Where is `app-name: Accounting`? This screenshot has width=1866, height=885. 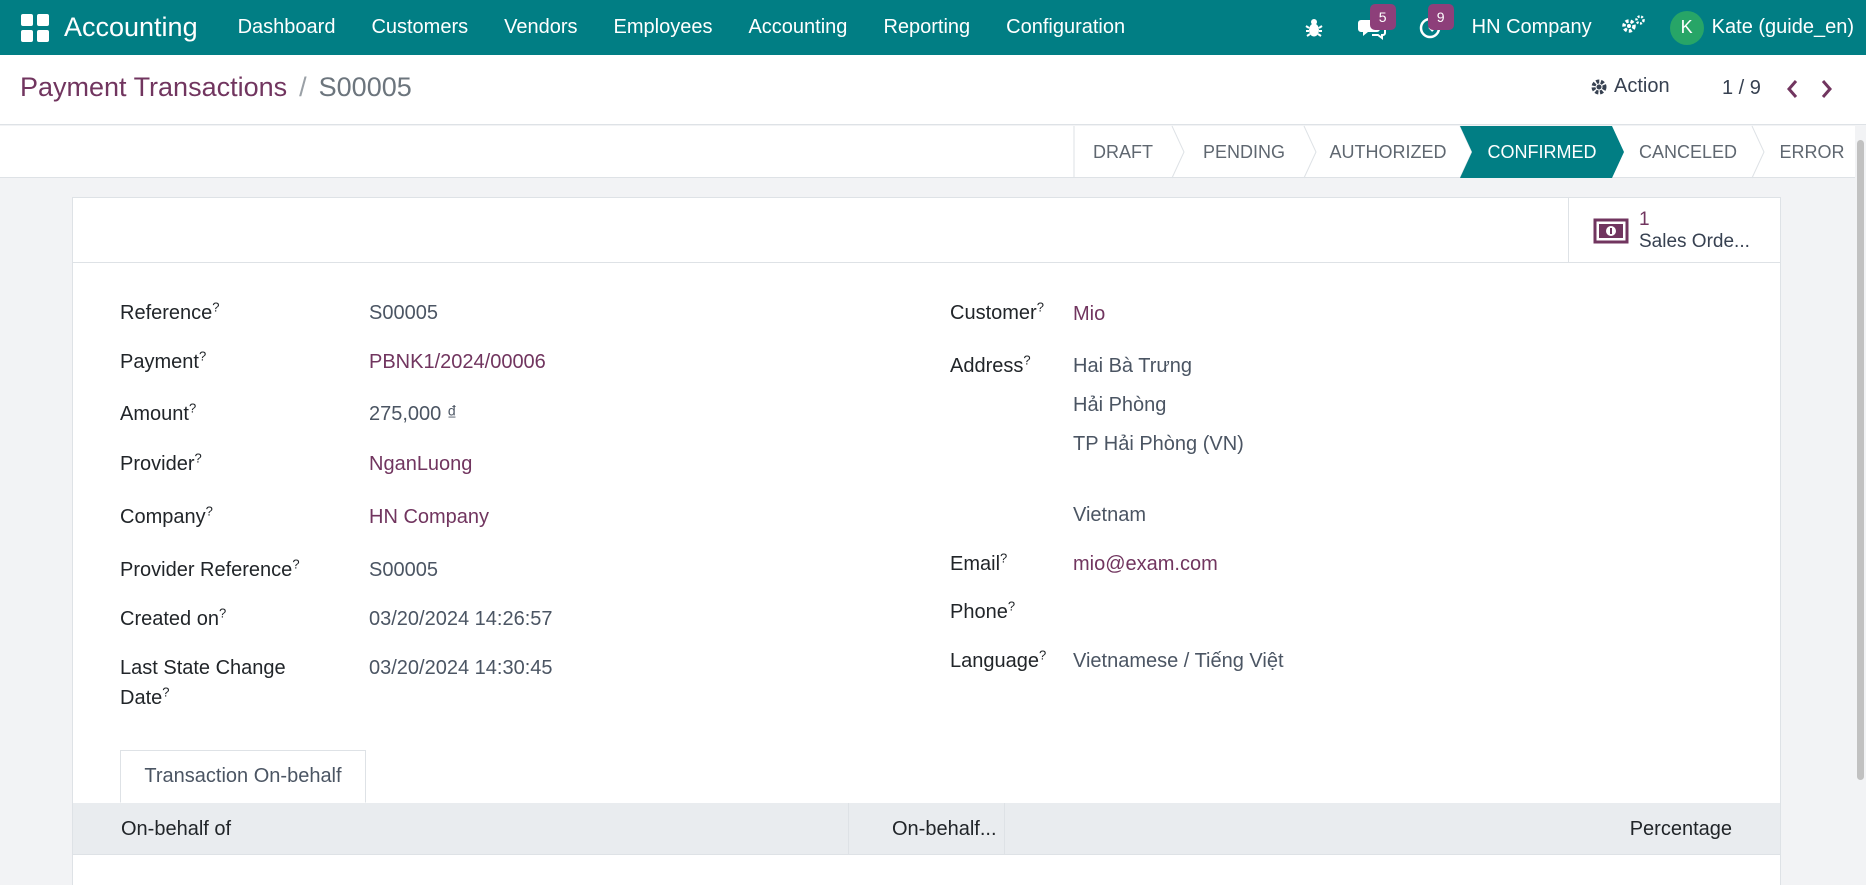 app-name: Accounting is located at coordinates (131, 27).